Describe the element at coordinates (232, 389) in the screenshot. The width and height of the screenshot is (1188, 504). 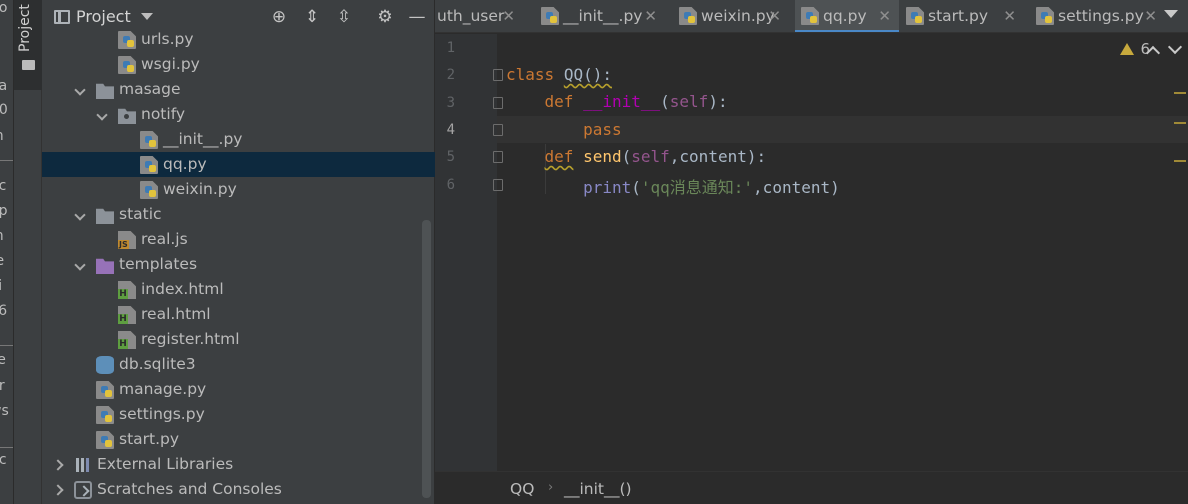
I see `tree-item: manage.py` at that location.